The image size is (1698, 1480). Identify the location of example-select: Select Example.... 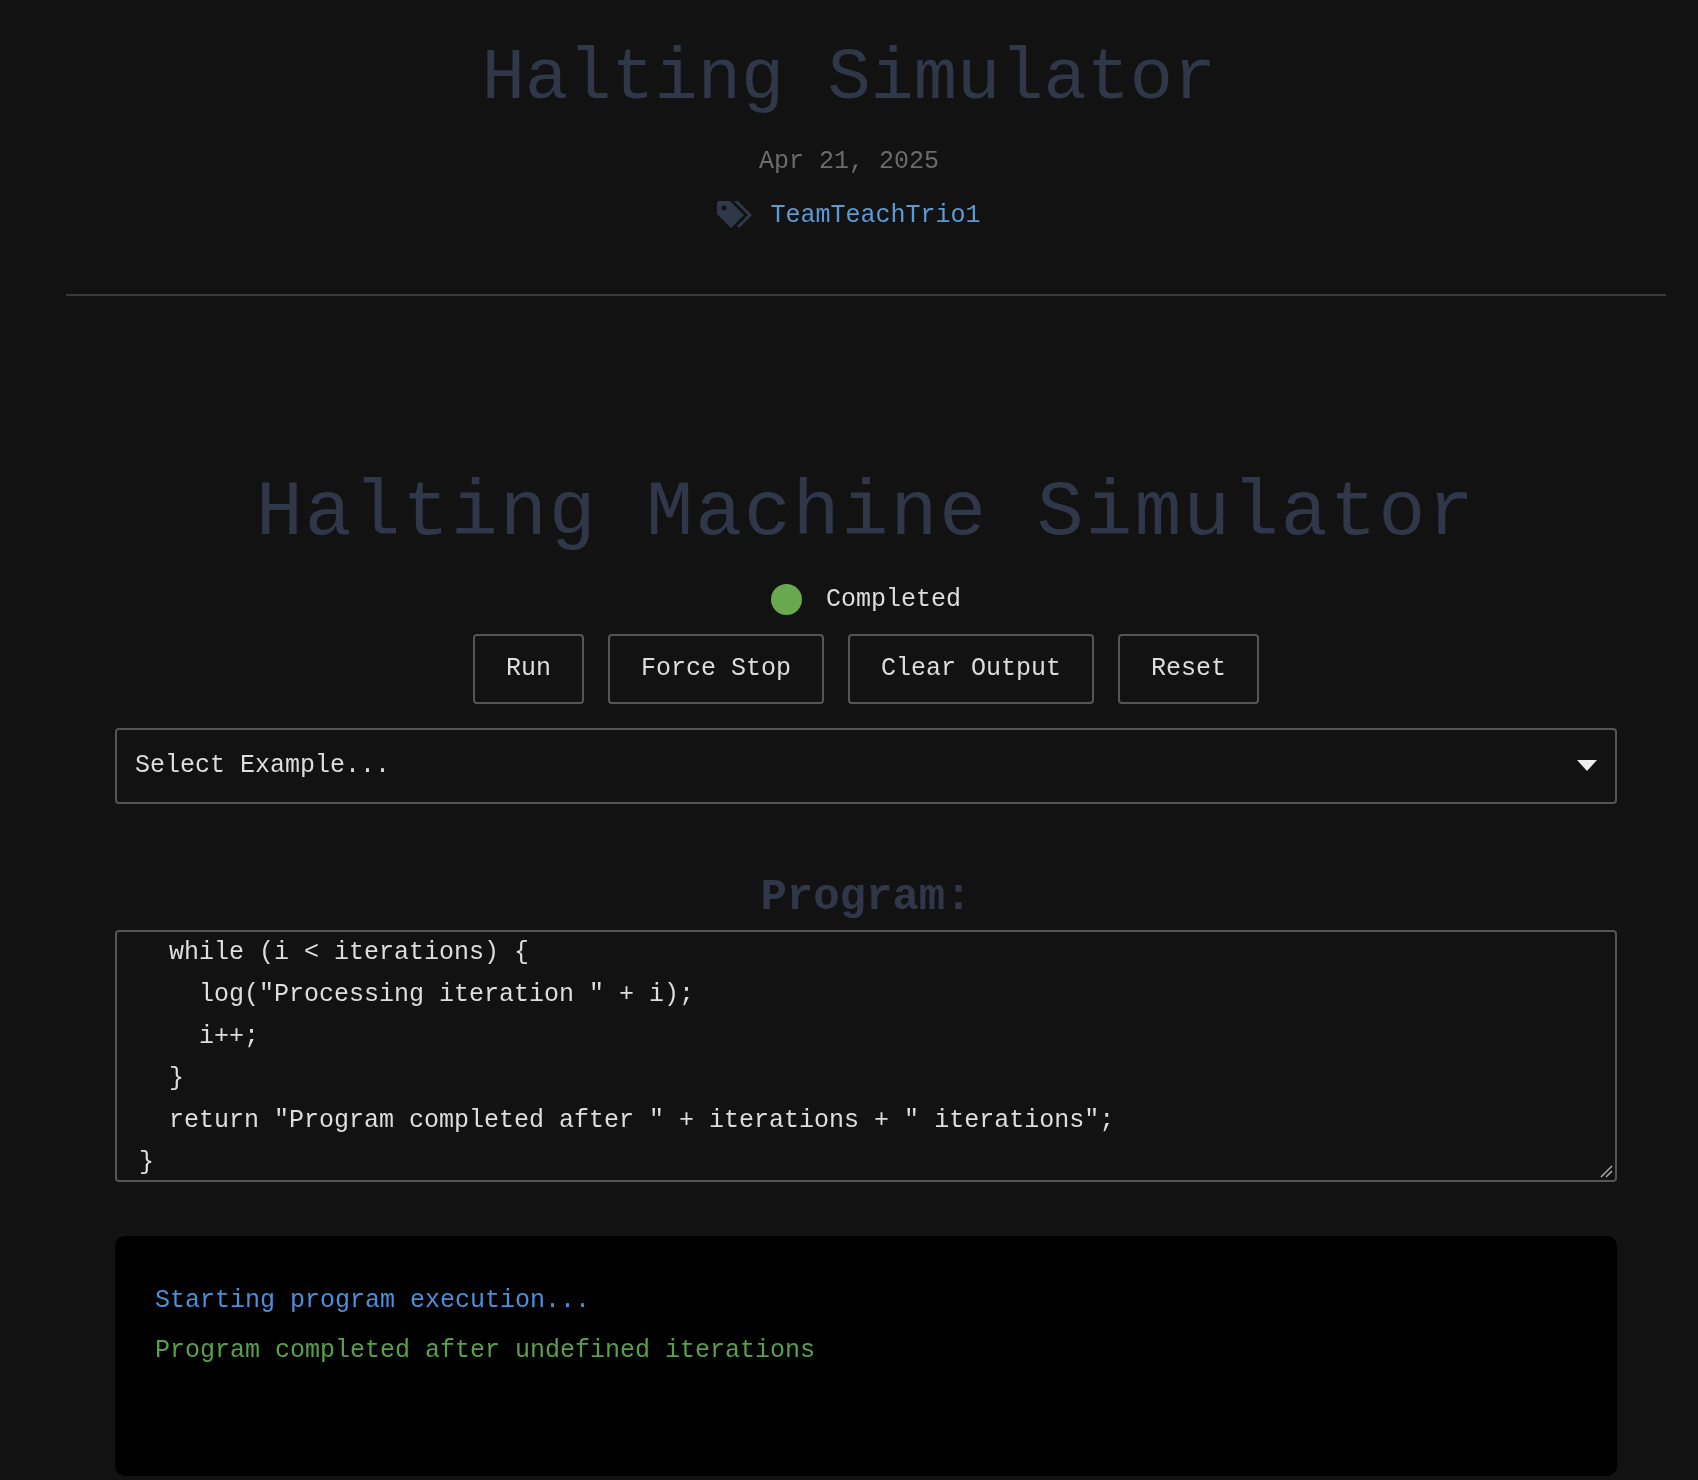
(866, 766).